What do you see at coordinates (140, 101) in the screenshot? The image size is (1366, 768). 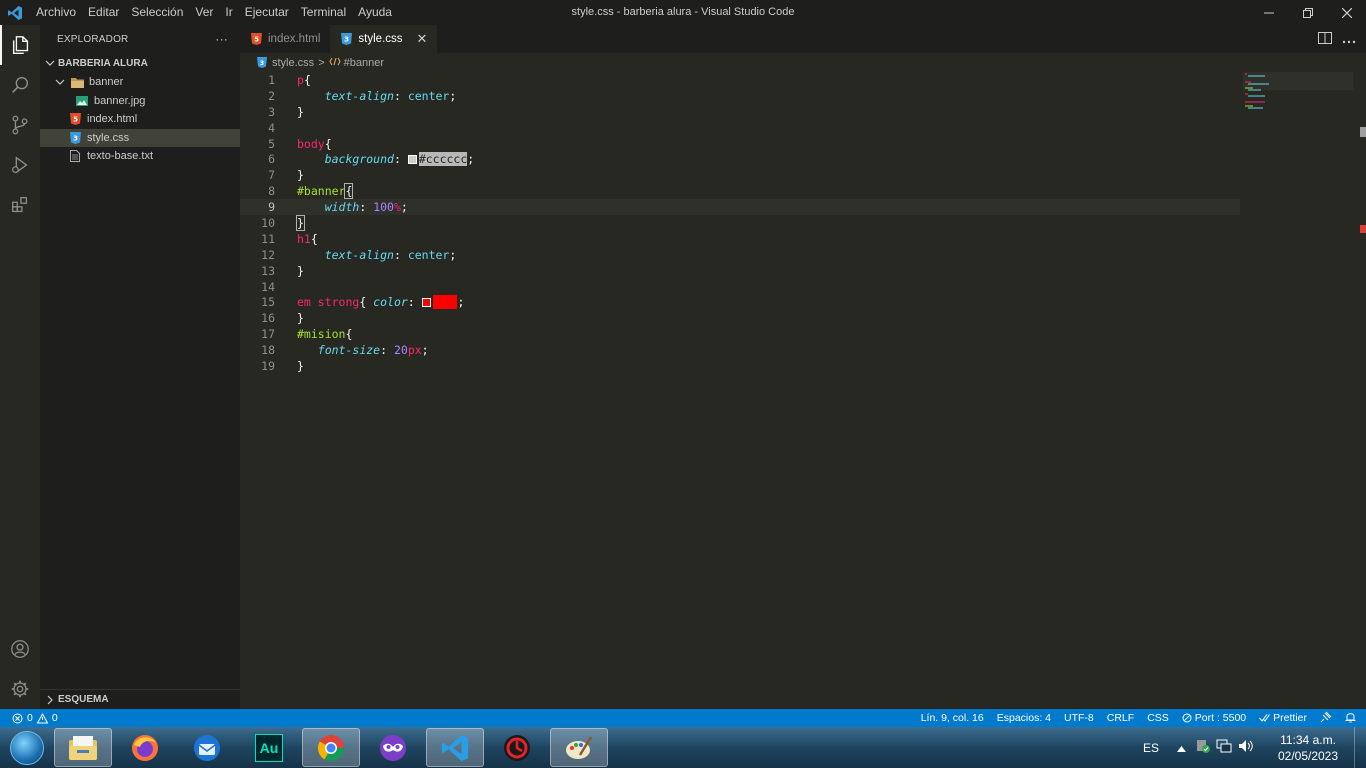 I see `tree-item-banner-jpg: banner.jpg` at bounding box center [140, 101].